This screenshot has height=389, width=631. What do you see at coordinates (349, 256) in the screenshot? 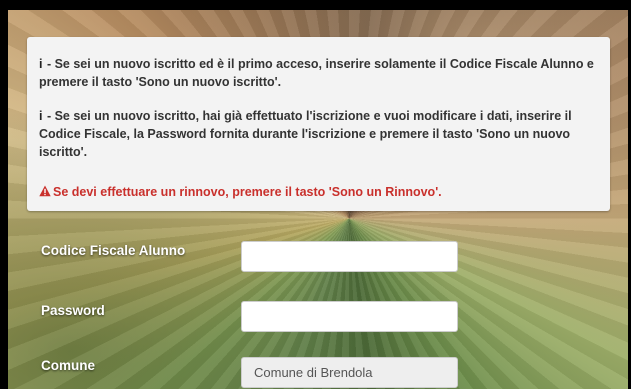
I see `codice-fiscale-input` at bounding box center [349, 256].